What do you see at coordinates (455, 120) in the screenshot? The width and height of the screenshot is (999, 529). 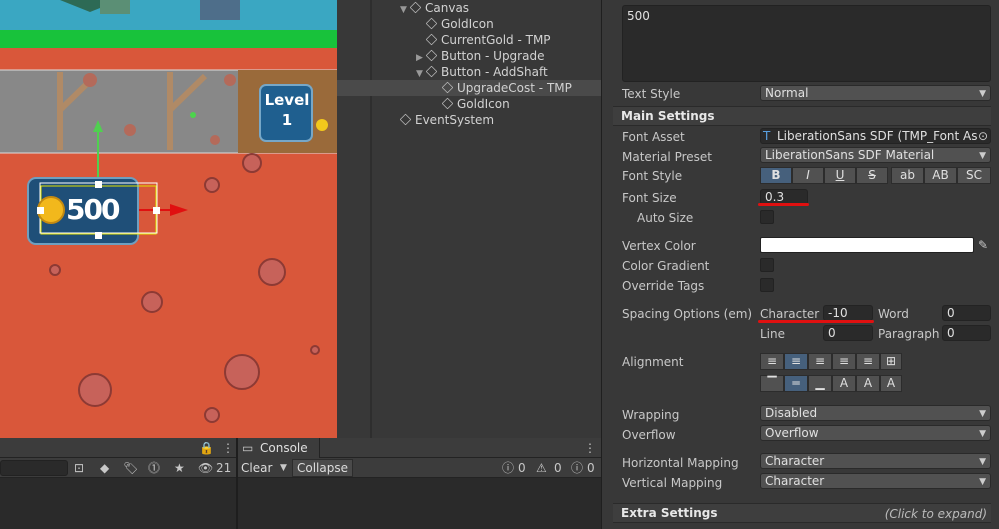 I see `hierarchy-item-label: EventSystem` at bounding box center [455, 120].